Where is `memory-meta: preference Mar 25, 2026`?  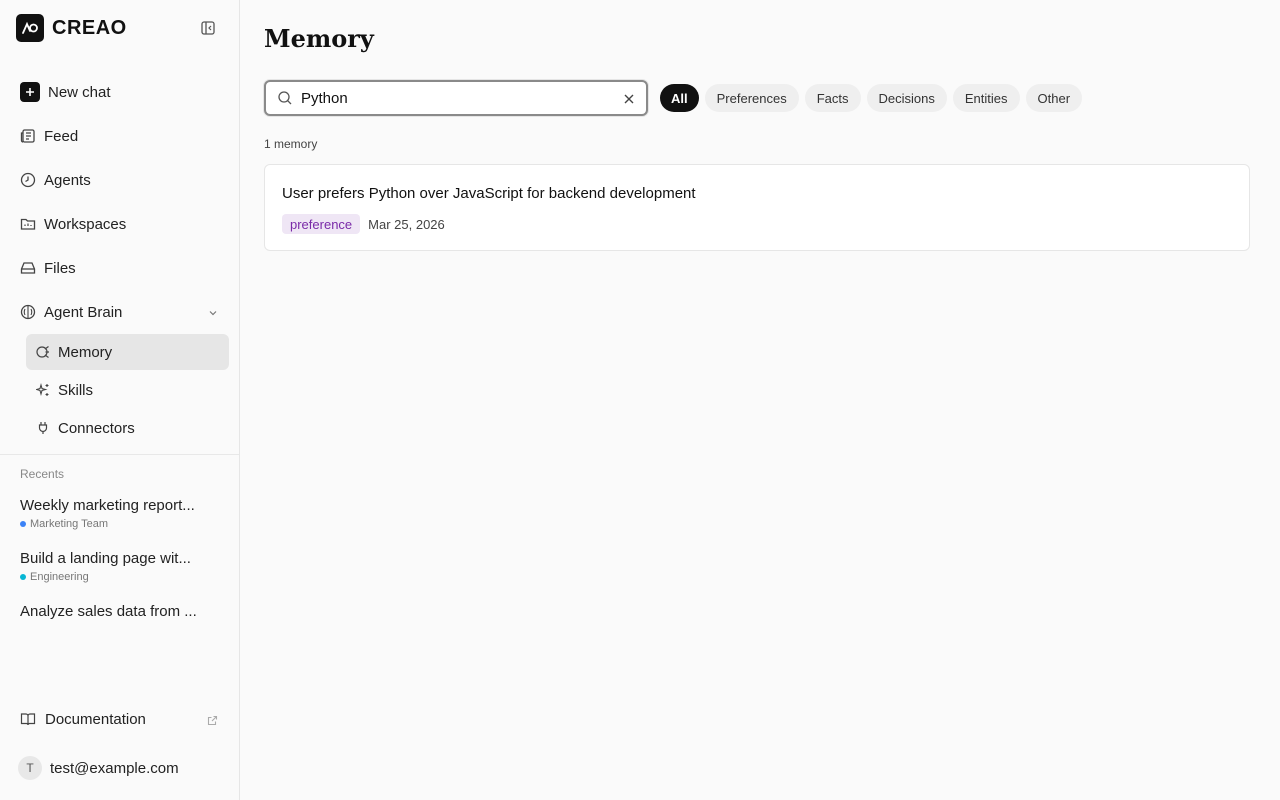
memory-meta: preference Mar 25, 2026 is located at coordinates (363, 224).